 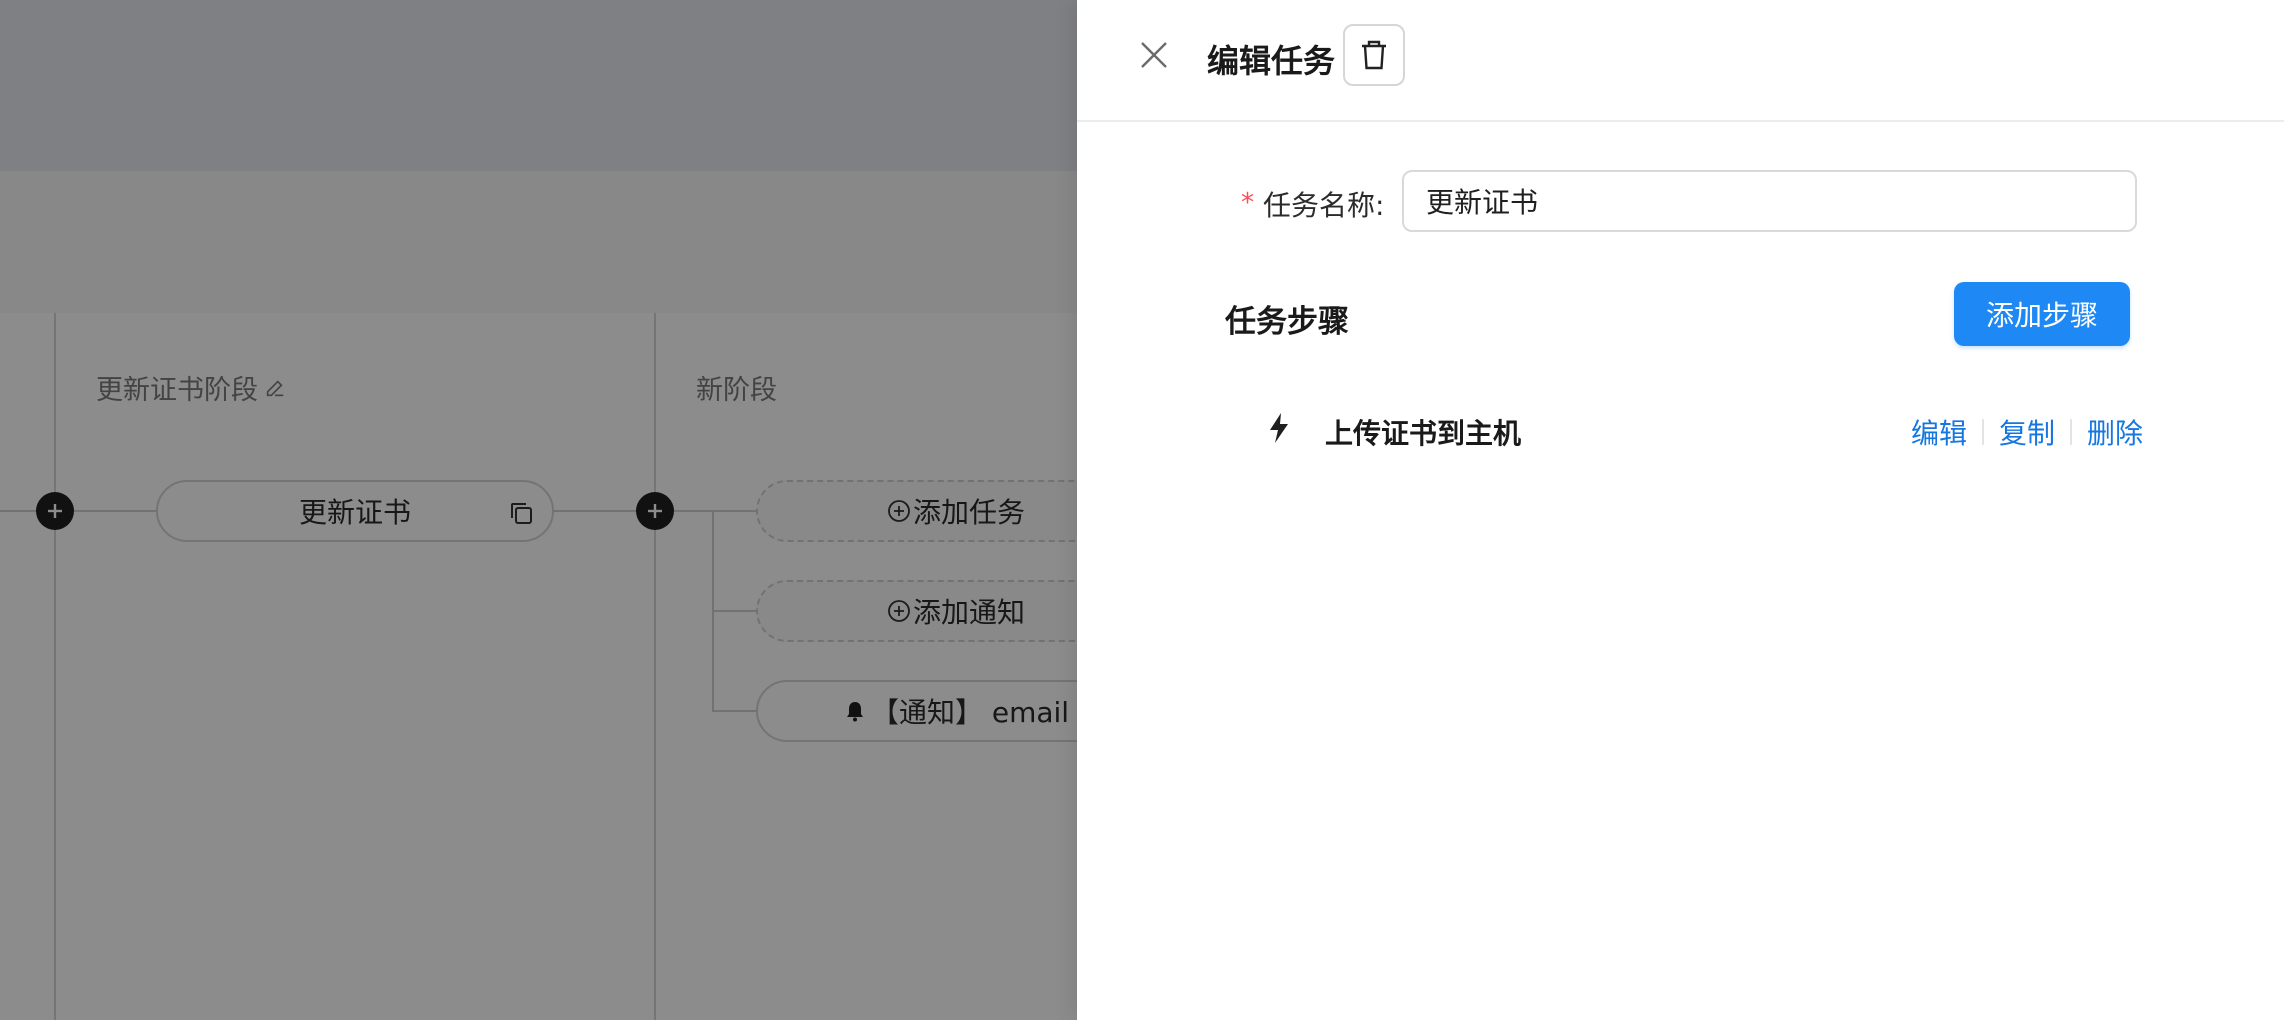 What do you see at coordinates (1680, 61) in the screenshot?
I see `drawer-header: 编辑任务` at bounding box center [1680, 61].